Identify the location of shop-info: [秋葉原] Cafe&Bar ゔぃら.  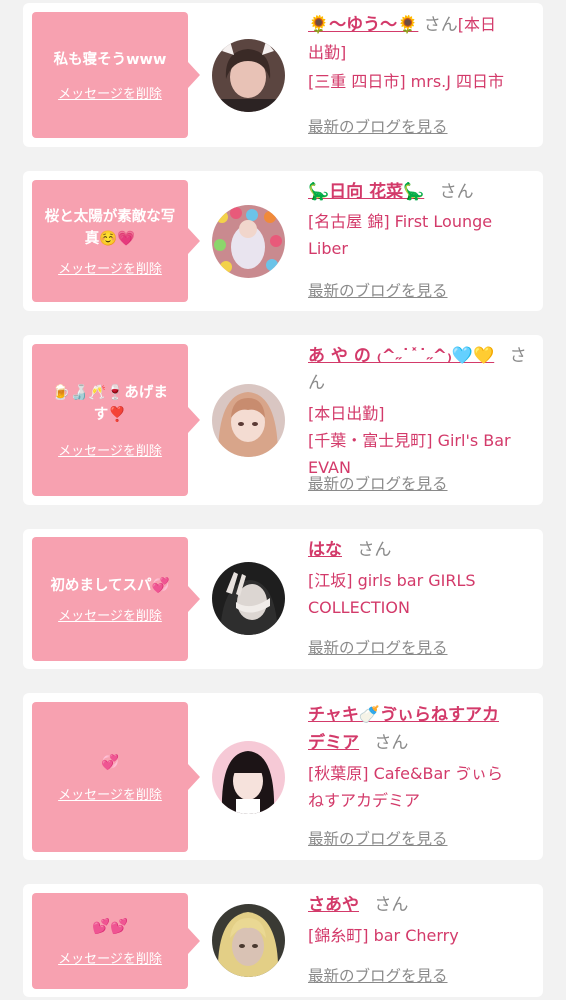
(405, 773).